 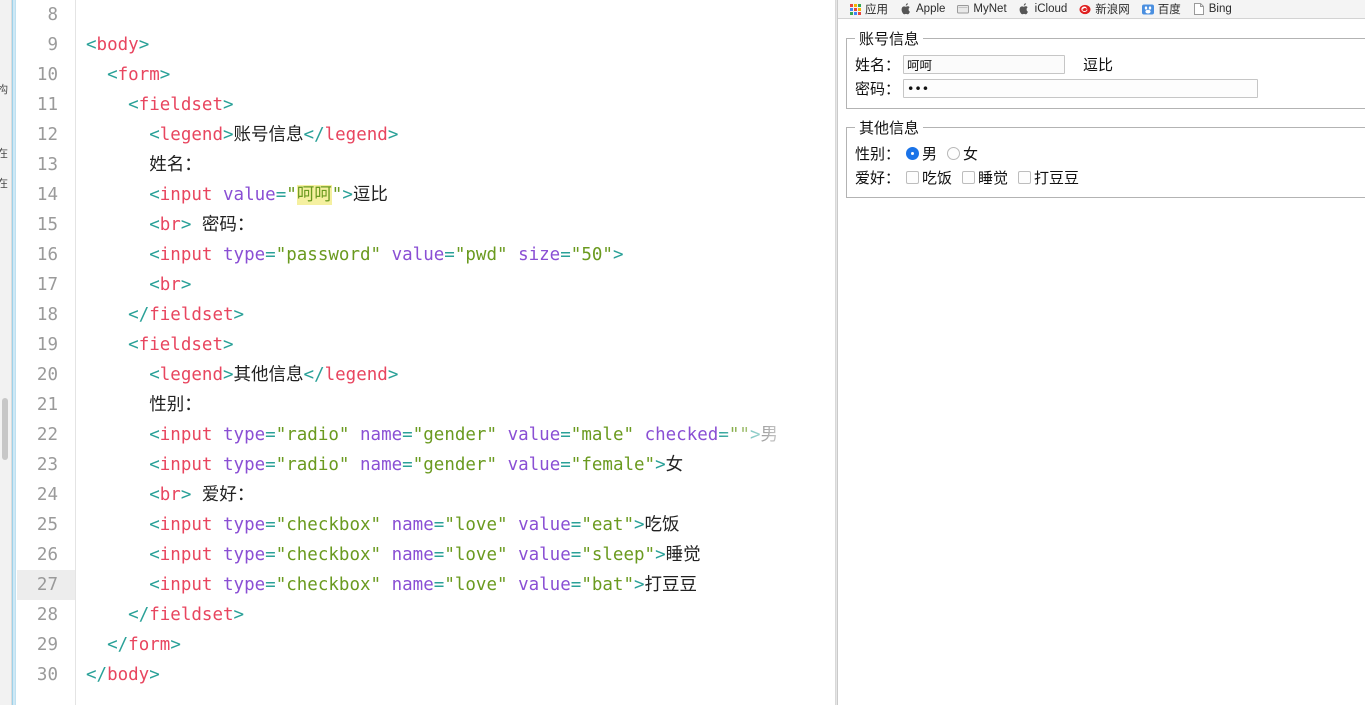 I want to click on code-line: 20 <legend>其他信息</legend>, so click(x=426, y=375).